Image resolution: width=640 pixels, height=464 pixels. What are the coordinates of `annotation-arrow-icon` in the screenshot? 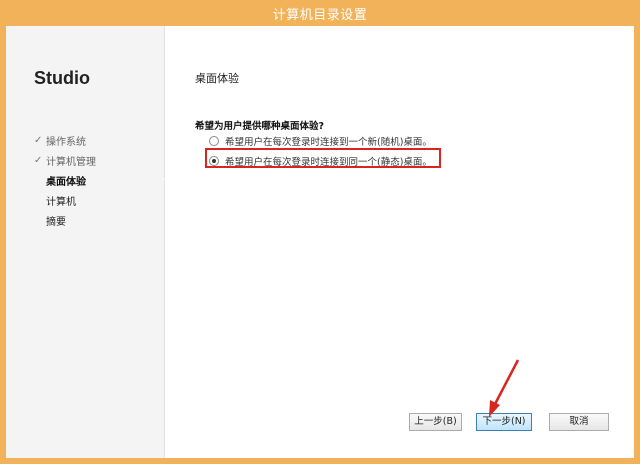 It's located at (504, 388).